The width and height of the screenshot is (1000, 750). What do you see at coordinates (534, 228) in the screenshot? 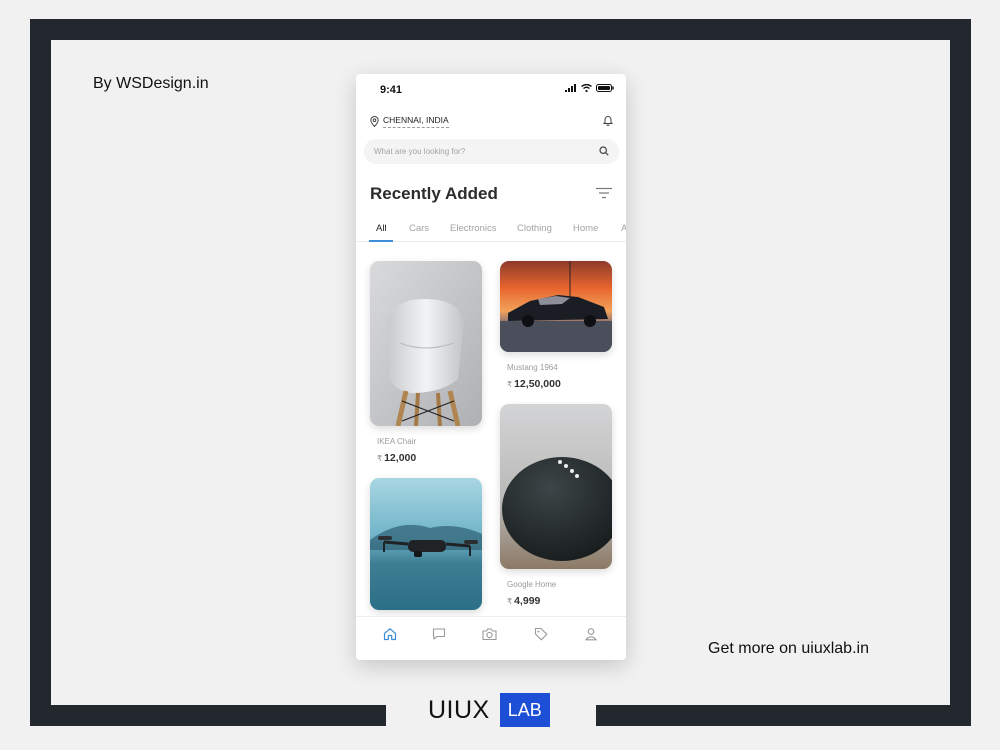
I see `tab-clothing: Clothing` at bounding box center [534, 228].